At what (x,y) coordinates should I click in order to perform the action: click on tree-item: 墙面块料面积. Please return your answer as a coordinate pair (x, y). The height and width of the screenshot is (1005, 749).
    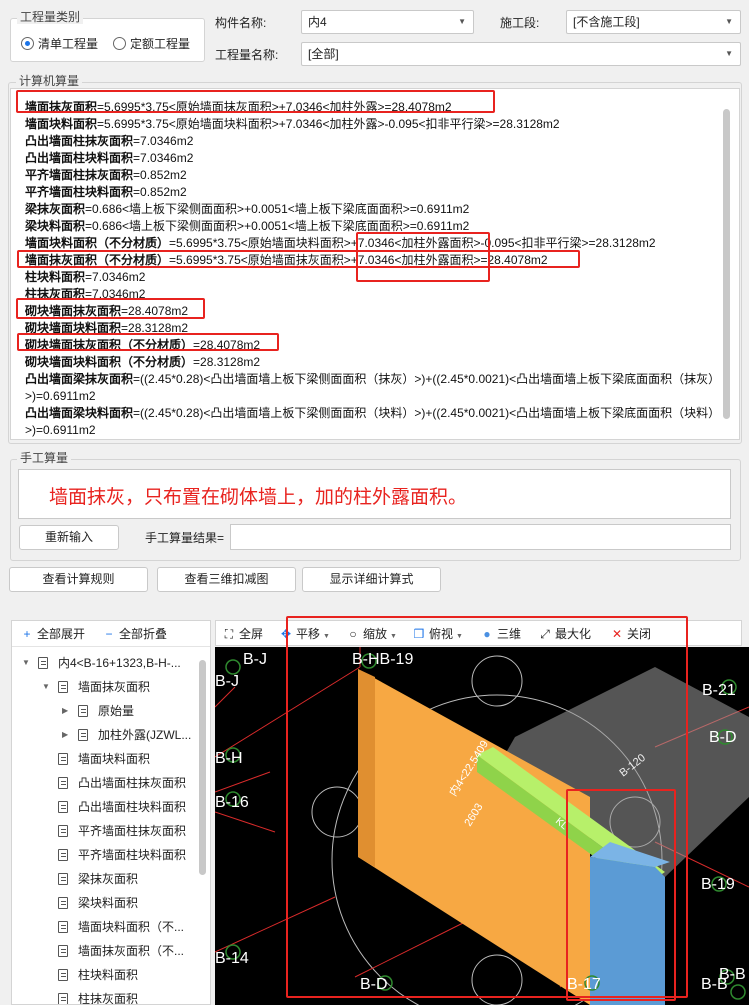
    Looking at the image, I should click on (107, 759).